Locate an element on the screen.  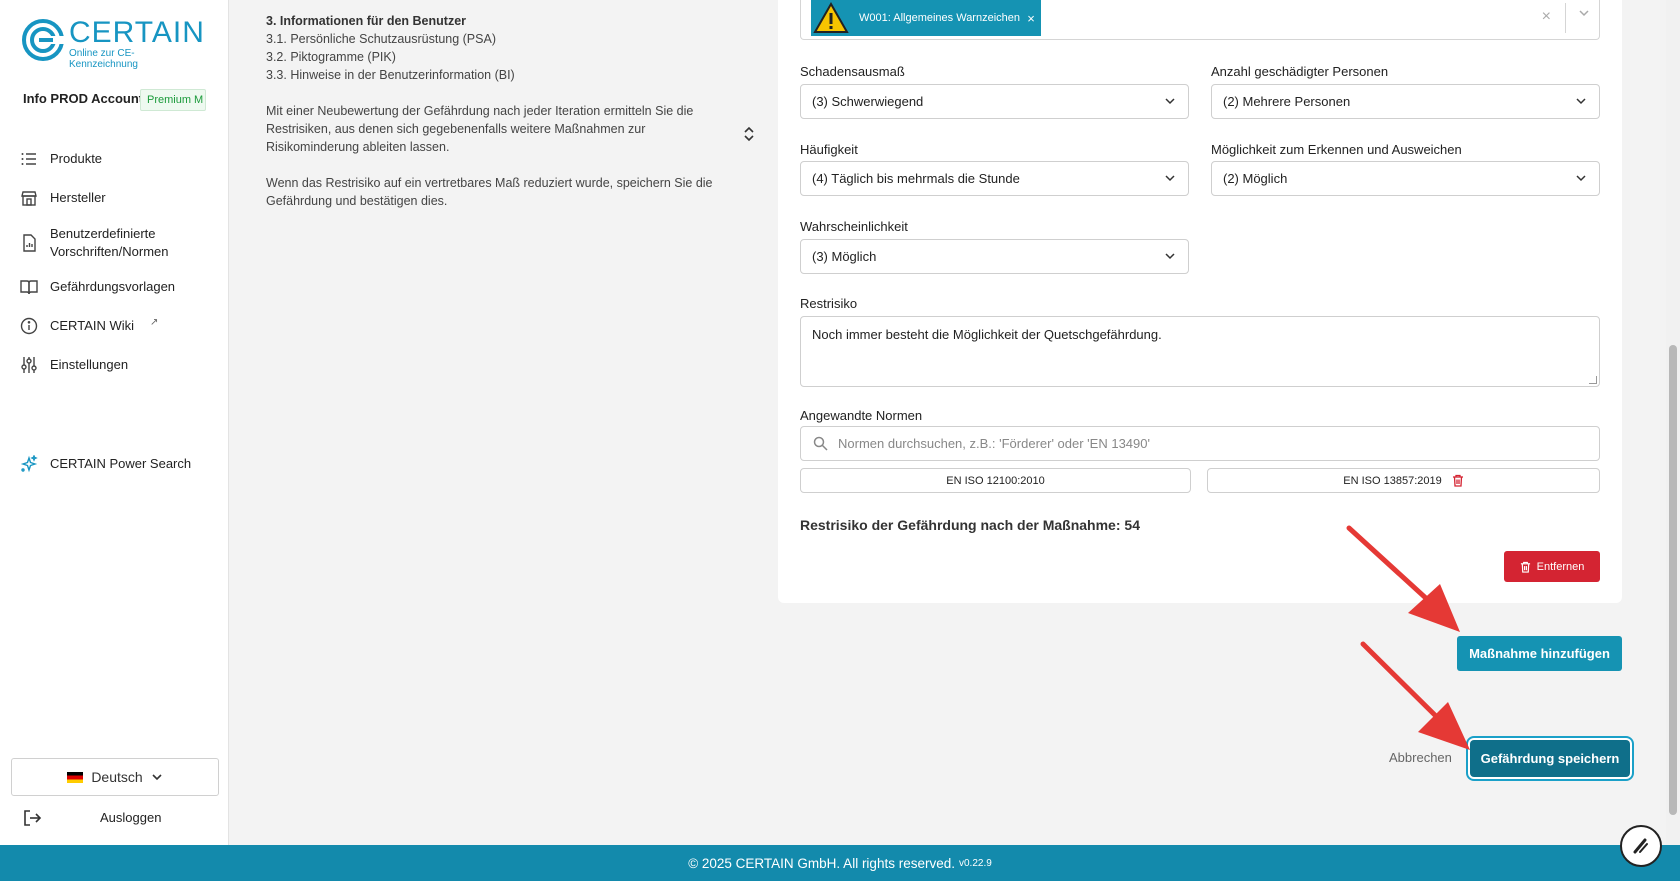
pictogram-select: W001: Allgemeines Warnzeichen × × is located at coordinates (1200, 20).